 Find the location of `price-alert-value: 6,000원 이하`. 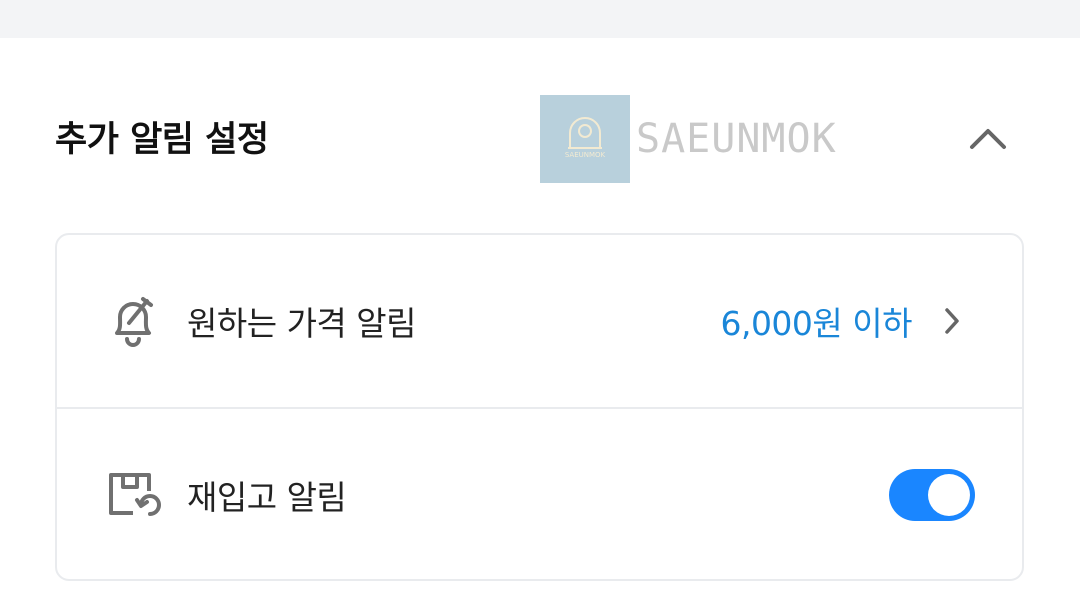

price-alert-value: 6,000원 이하 is located at coordinates (816, 323).